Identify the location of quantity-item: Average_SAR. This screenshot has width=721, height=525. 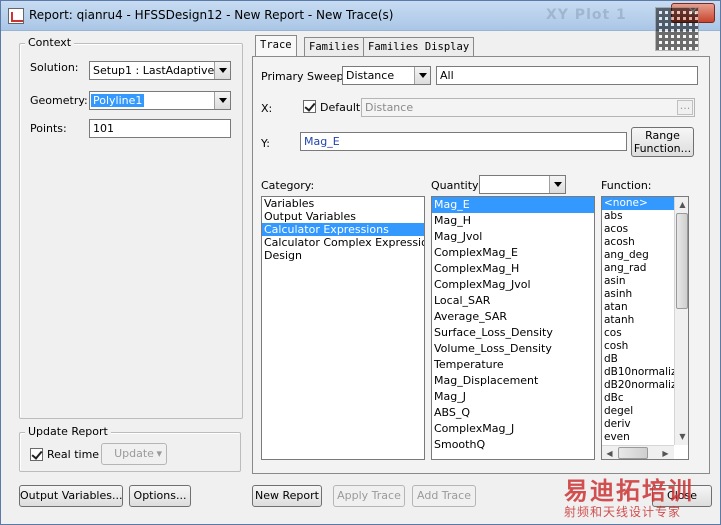
(513, 317).